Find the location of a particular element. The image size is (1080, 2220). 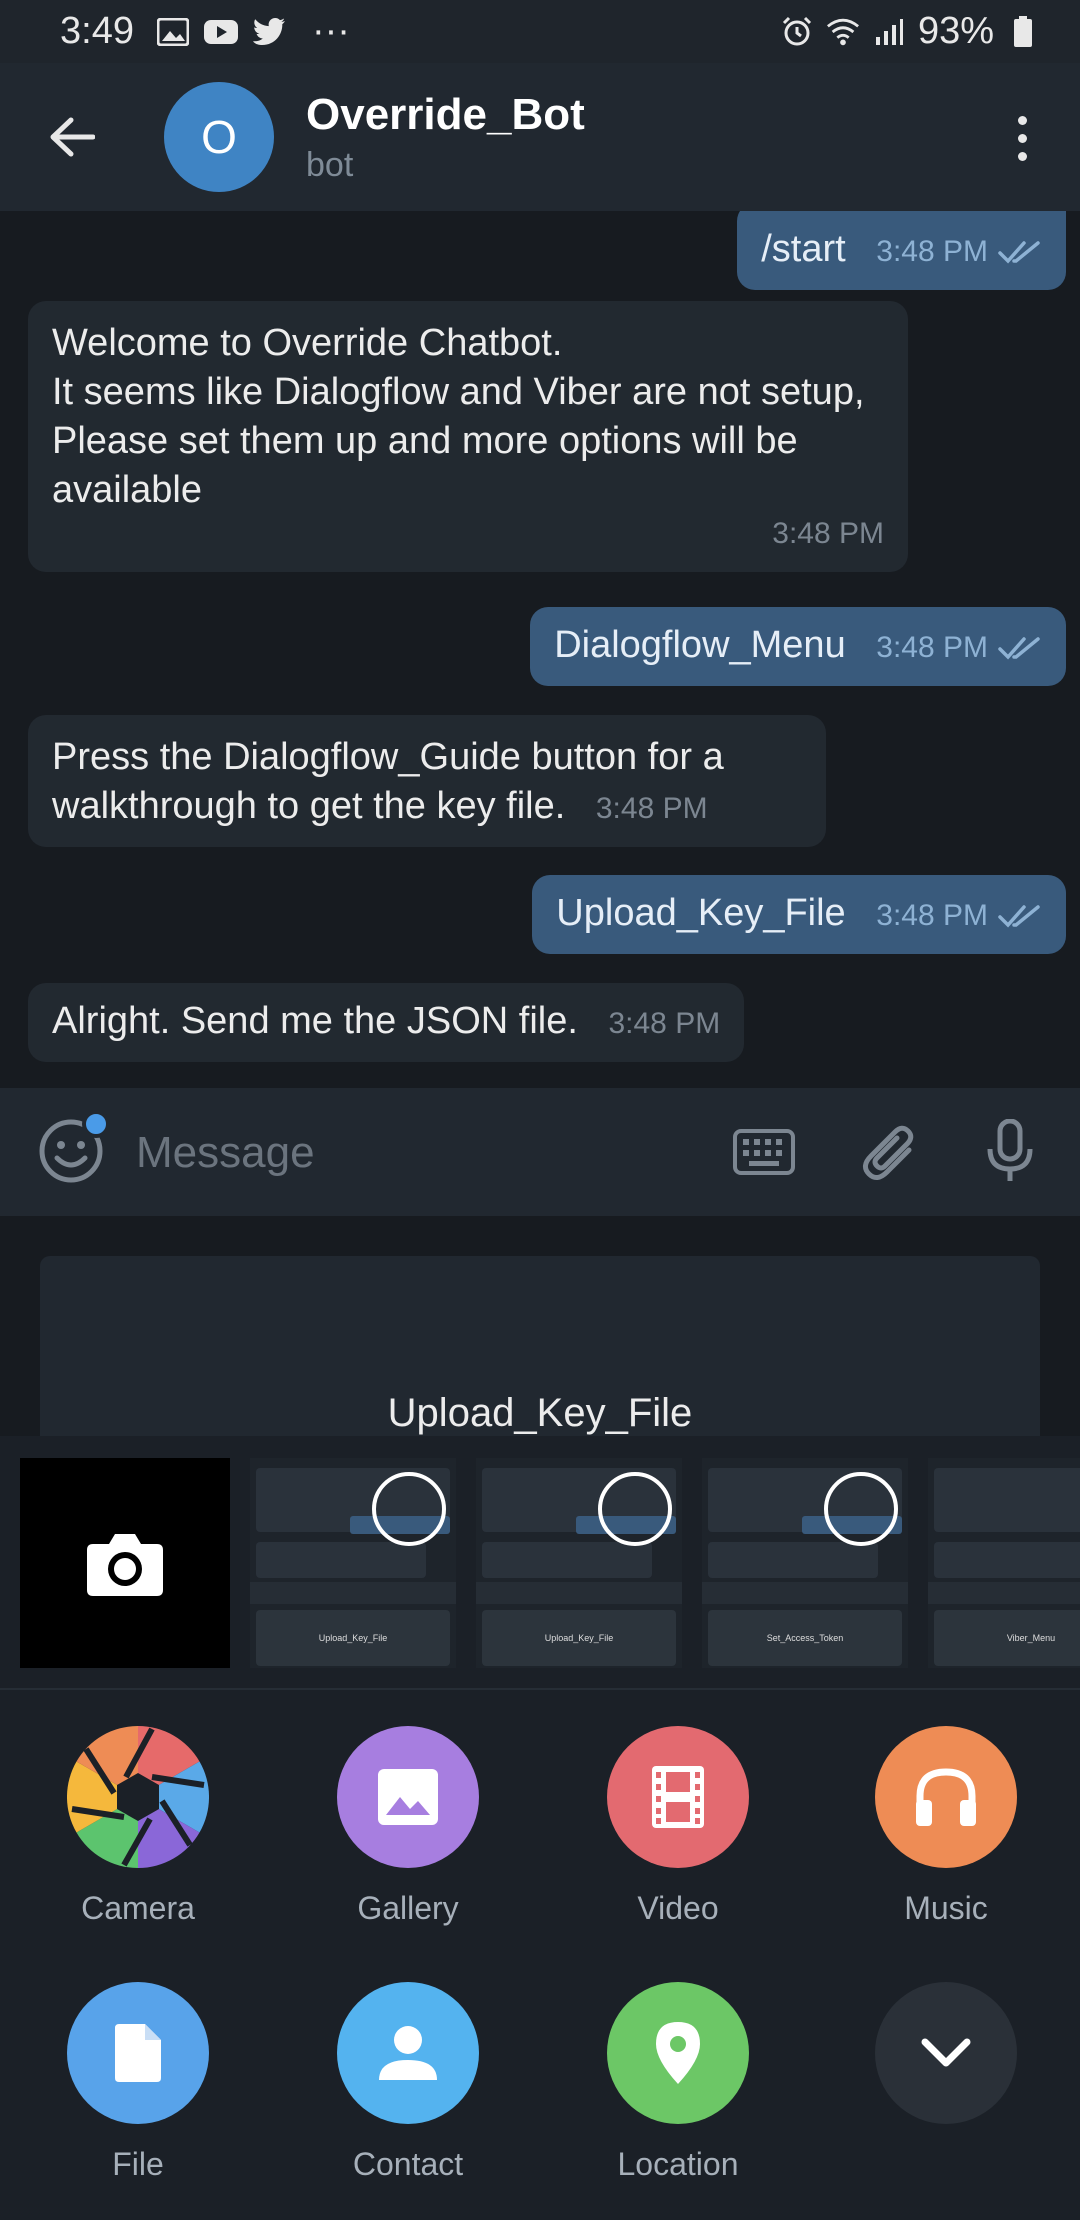

collapse-attach-sheet-button is located at coordinates (946, 2064).